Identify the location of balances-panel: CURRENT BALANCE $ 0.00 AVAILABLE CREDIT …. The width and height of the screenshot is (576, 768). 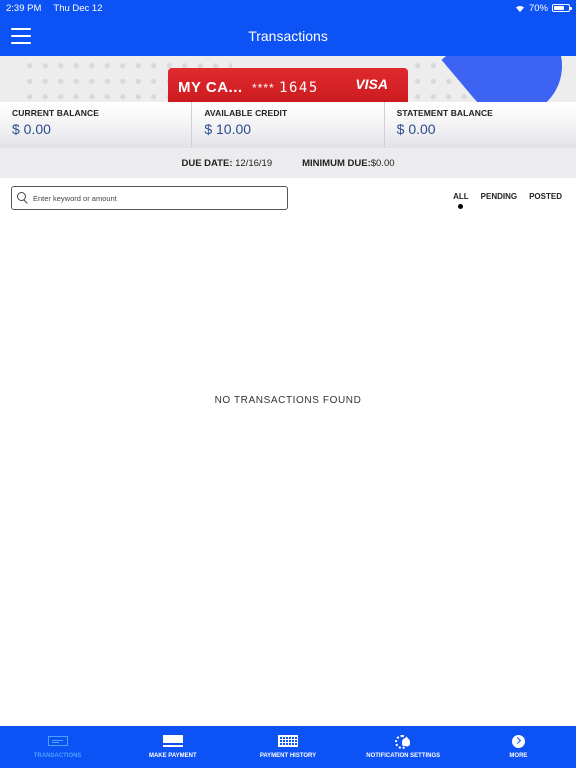
(288, 125).